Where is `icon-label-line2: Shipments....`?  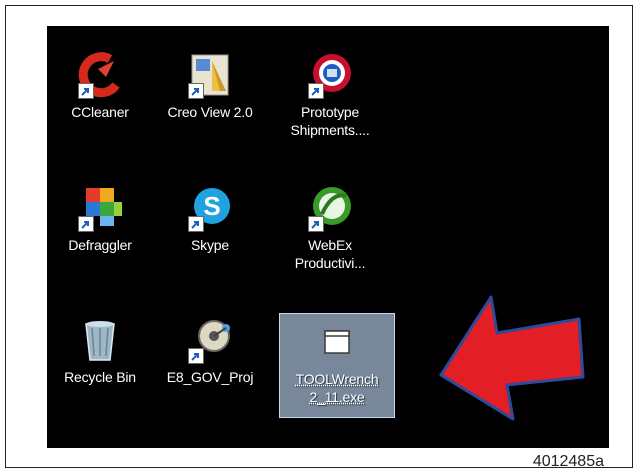
icon-label-line2: Shipments.... is located at coordinates (330, 130).